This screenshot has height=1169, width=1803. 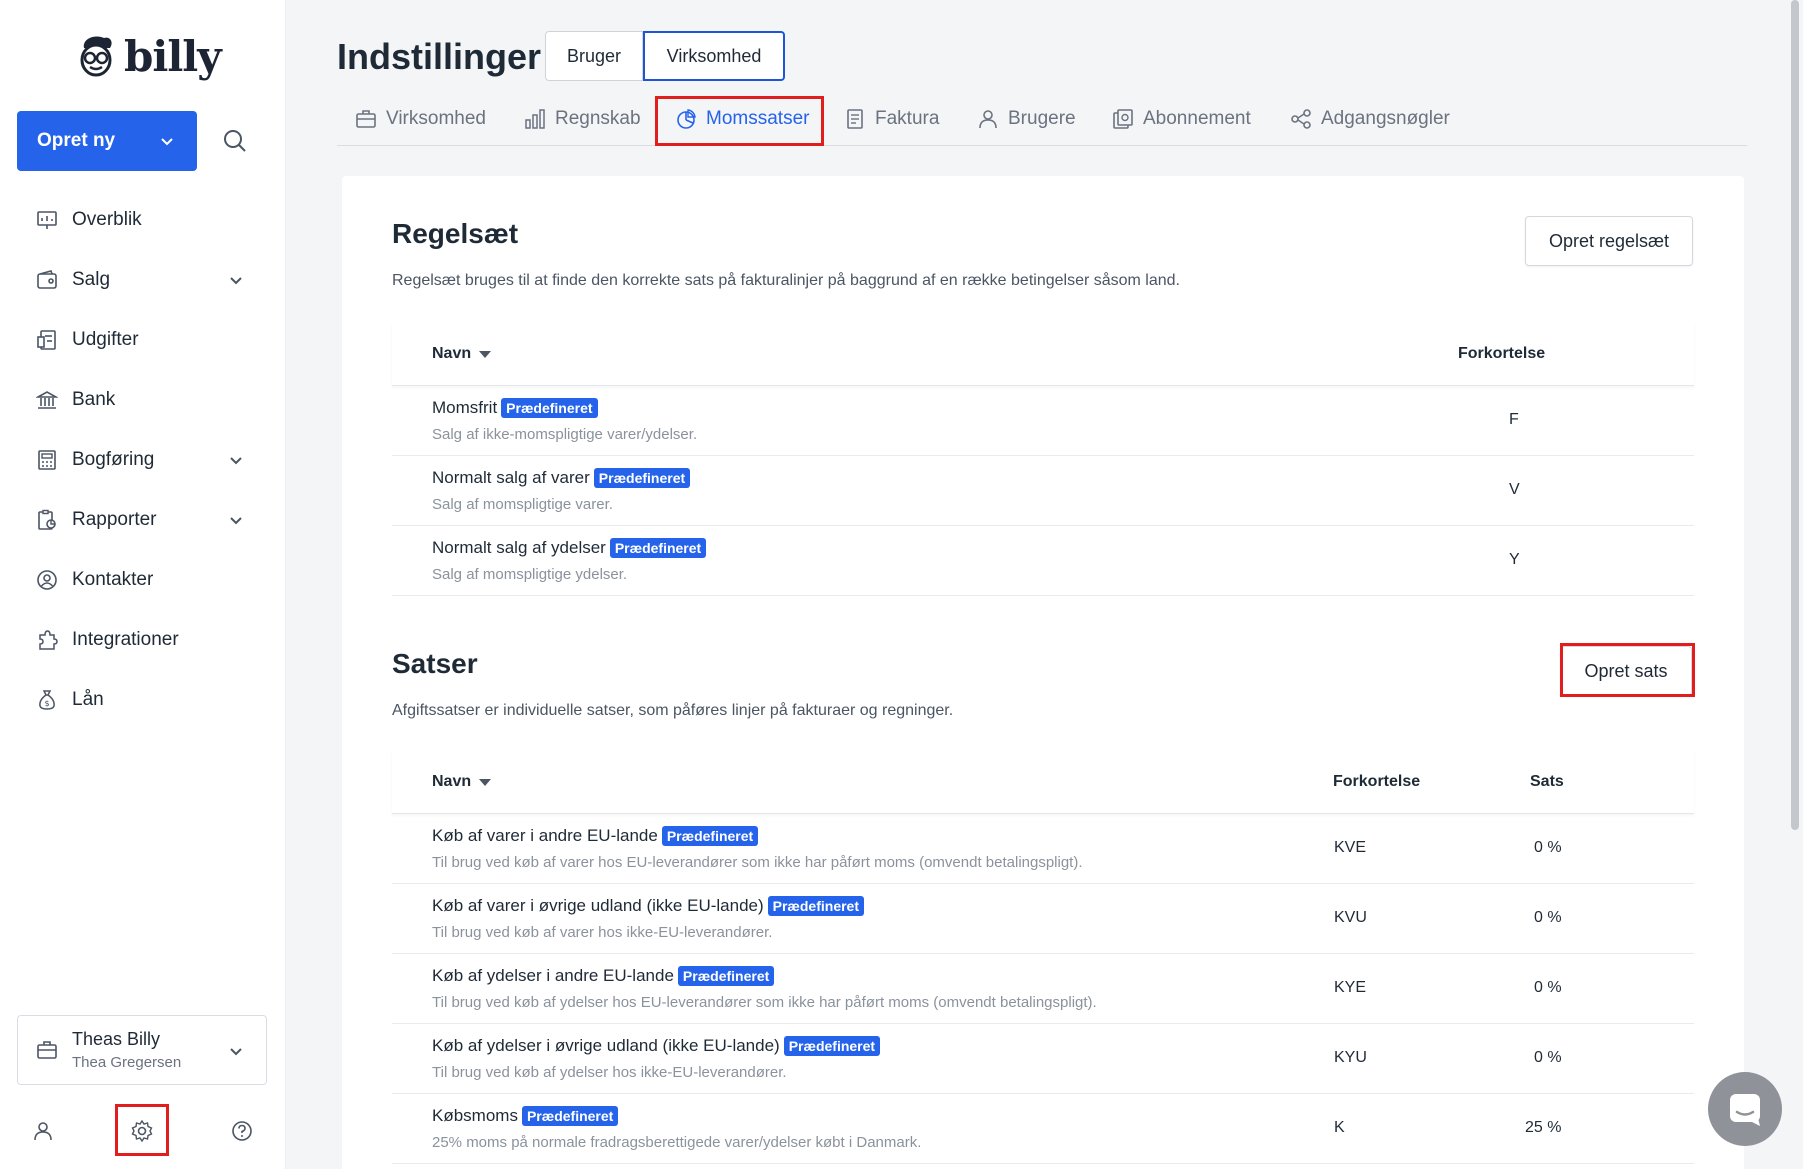 I want to click on sidebar-item-overblik: Overblik, so click(x=143, y=220).